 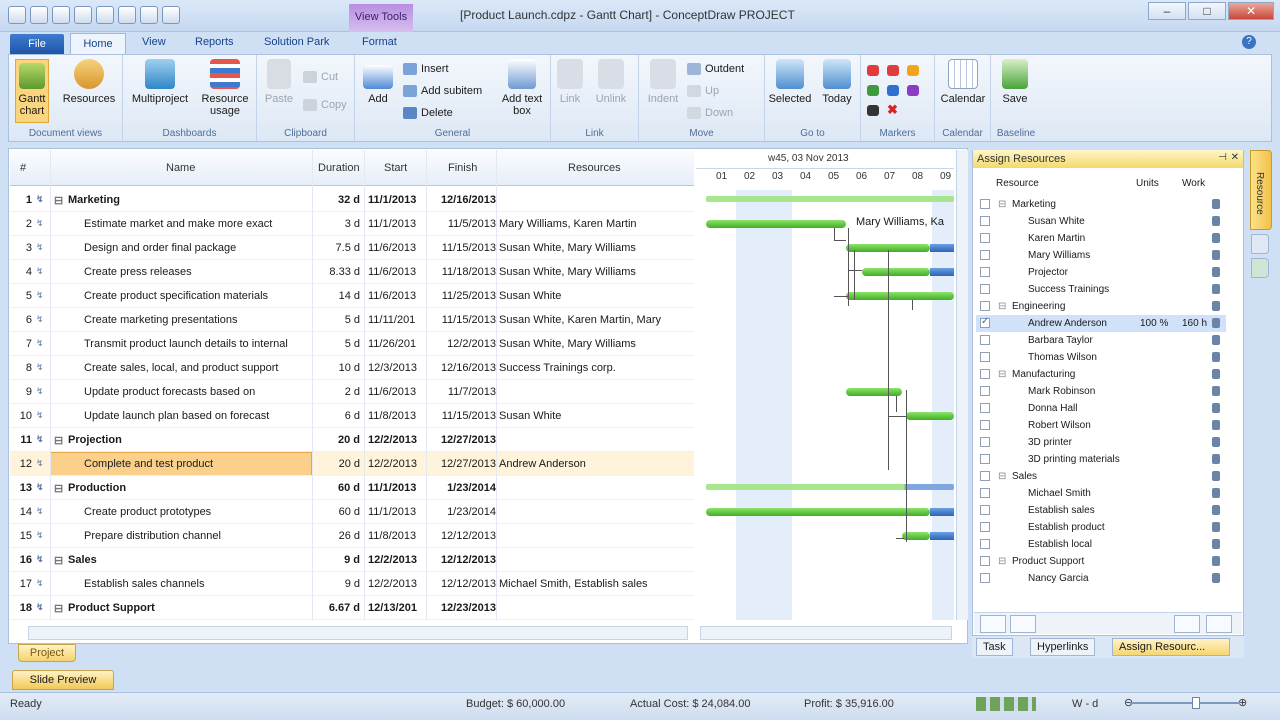 I want to click on table-row: 16 ↯ ⊟ Sales 9 d 12/2/2013 12/12/2013, so click(x=352, y=560).